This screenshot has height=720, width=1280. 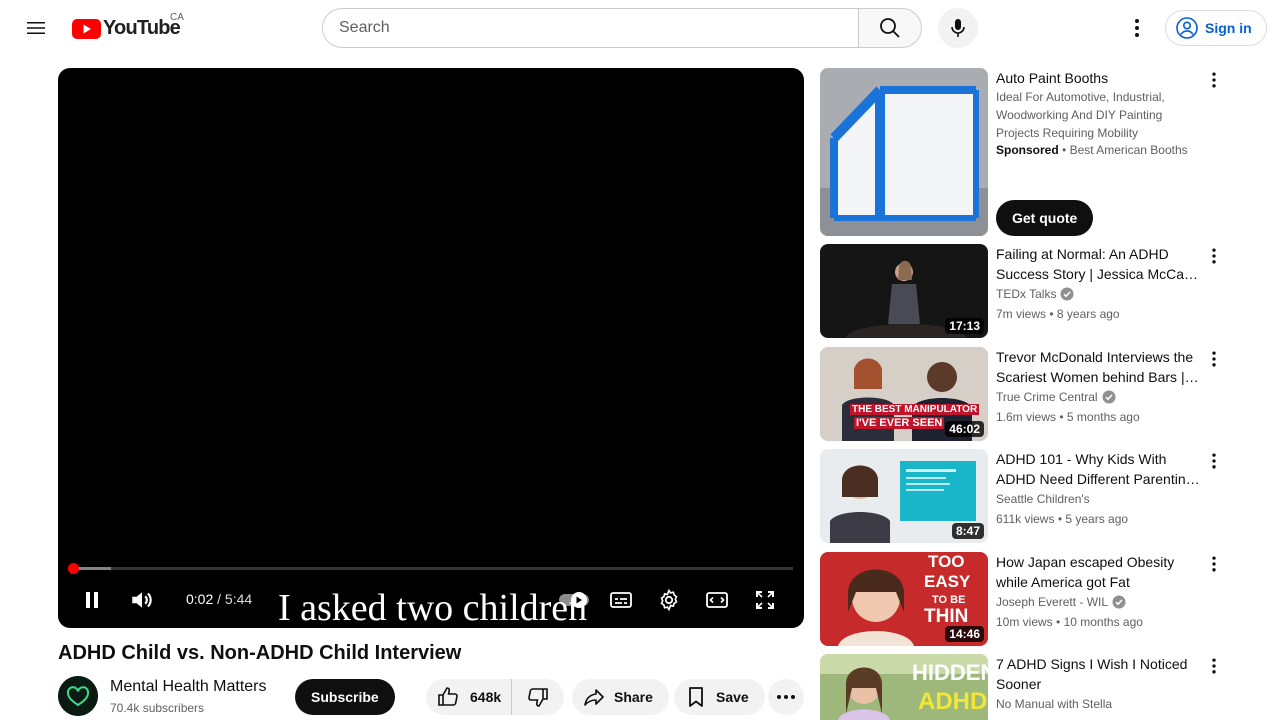 What do you see at coordinates (904, 496) in the screenshot?
I see `video-thumbnail: 8:47` at bounding box center [904, 496].